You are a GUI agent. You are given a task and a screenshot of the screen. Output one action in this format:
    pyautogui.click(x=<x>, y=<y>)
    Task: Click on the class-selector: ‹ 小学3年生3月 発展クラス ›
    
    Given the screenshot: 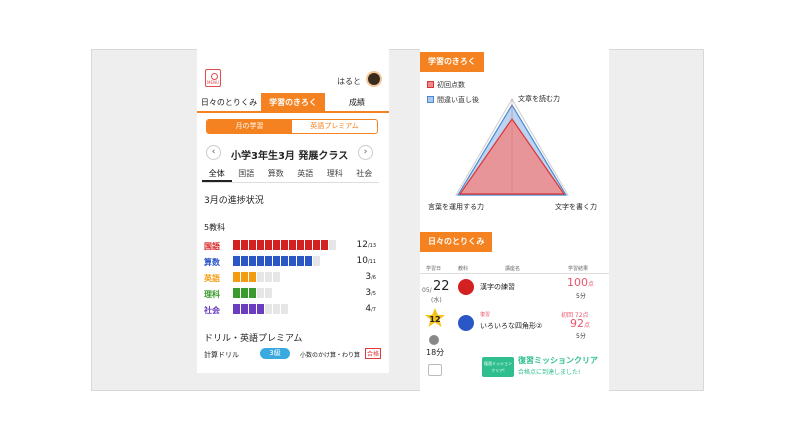 What is the action you would take?
    pyautogui.click(x=293, y=151)
    